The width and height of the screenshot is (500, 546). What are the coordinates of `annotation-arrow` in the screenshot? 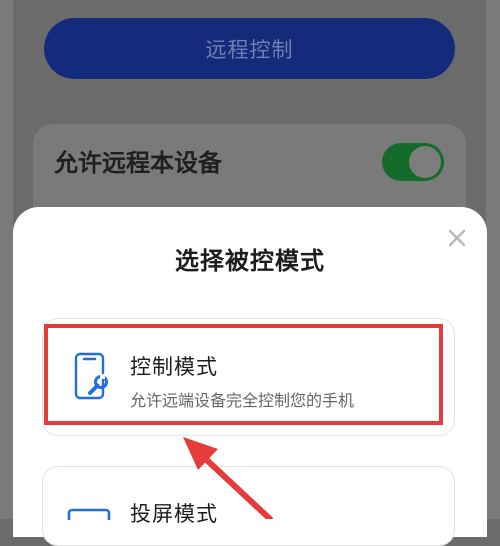 It's located at (228, 478).